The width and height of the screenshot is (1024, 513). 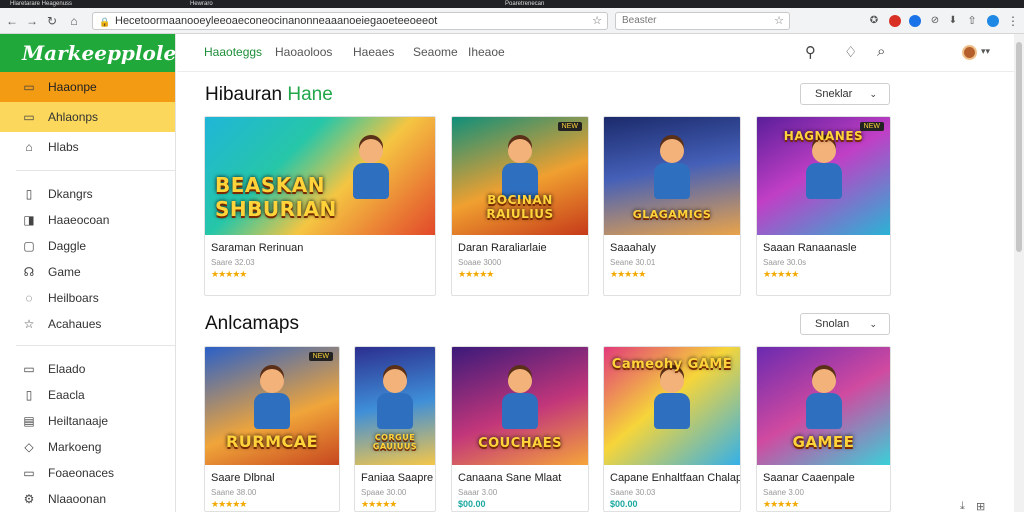 I want to click on sidebar-item: ▯ Eaacla, so click(x=87, y=395).